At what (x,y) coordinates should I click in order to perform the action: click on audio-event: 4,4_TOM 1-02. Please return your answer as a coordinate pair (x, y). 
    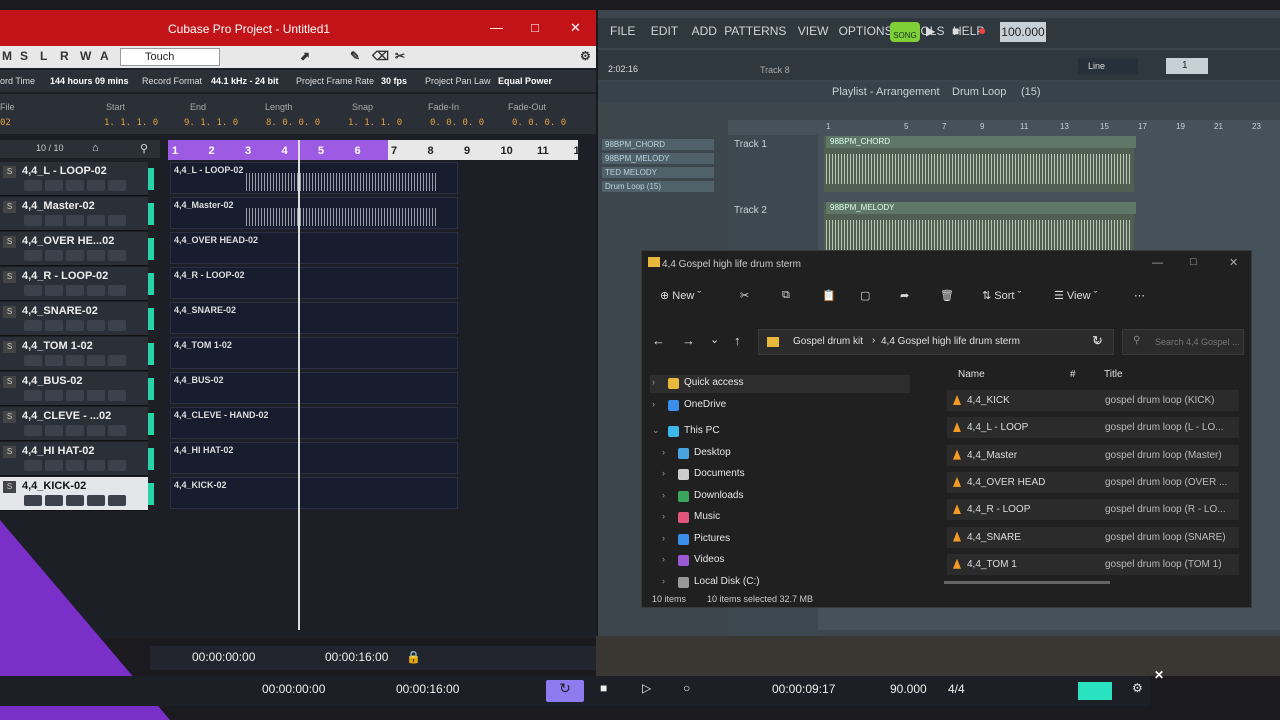
    Looking at the image, I should click on (314, 353).